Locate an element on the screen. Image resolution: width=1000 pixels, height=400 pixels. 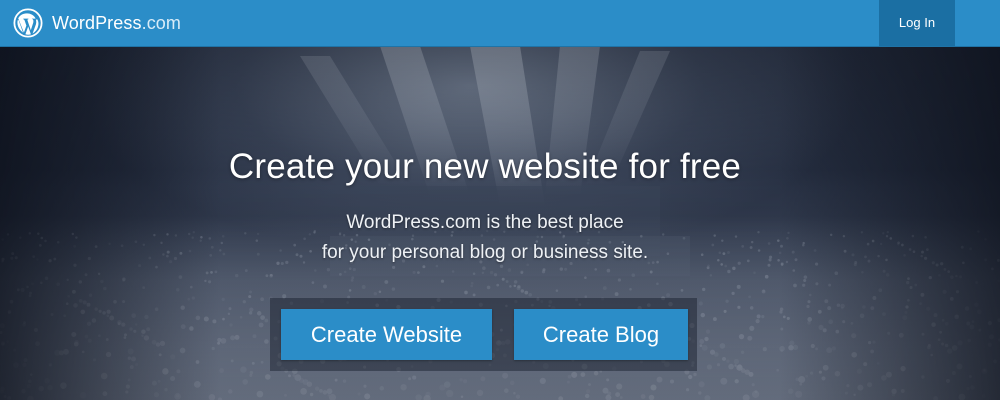
wordpress-logo-icon is located at coordinates (28, 23).